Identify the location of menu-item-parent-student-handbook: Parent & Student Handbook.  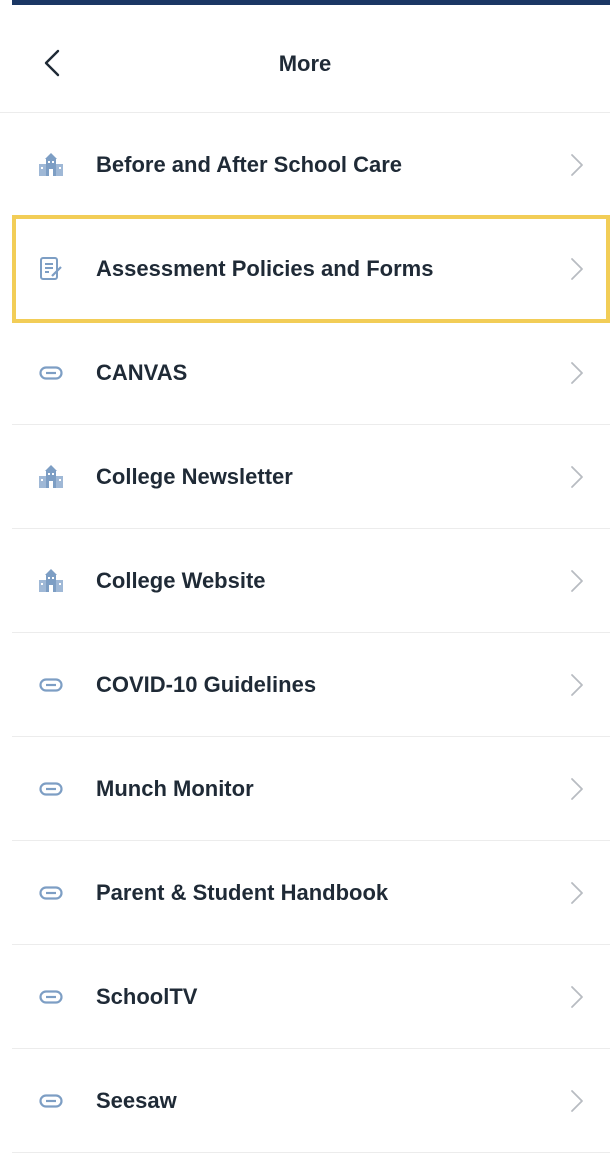
(311, 893).